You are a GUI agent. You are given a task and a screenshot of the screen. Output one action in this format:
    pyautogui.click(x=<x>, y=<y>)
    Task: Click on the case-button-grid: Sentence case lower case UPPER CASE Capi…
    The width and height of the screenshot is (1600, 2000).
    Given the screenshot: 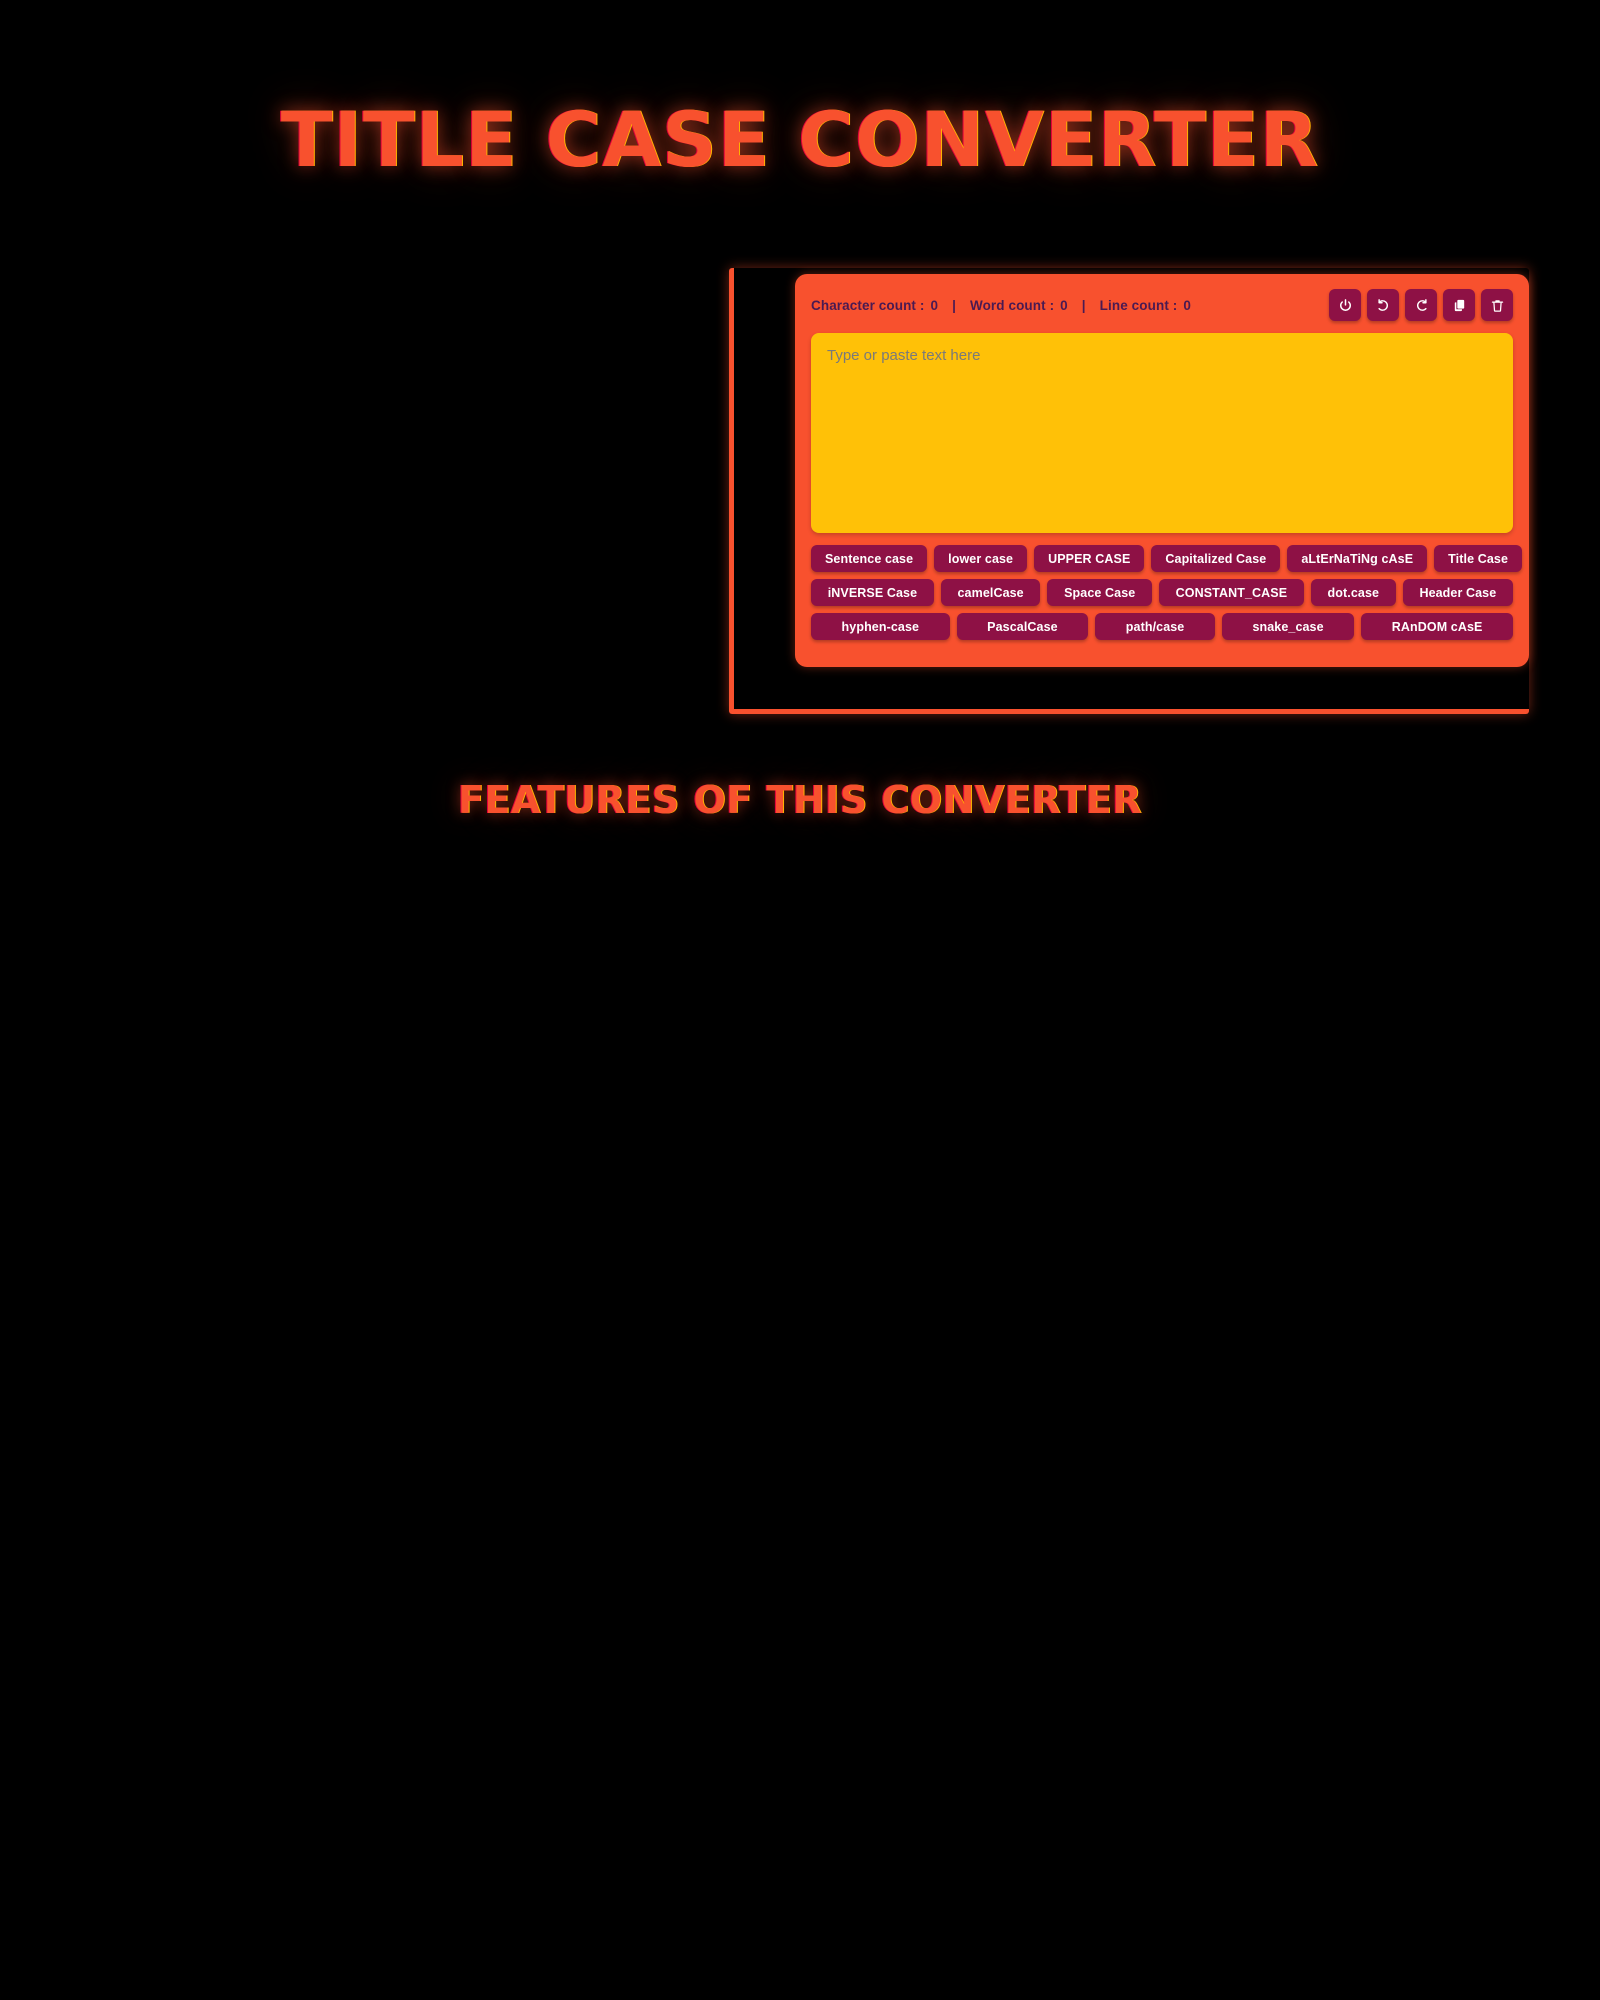 What is the action you would take?
    pyautogui.click(x=1166, y=592)
    